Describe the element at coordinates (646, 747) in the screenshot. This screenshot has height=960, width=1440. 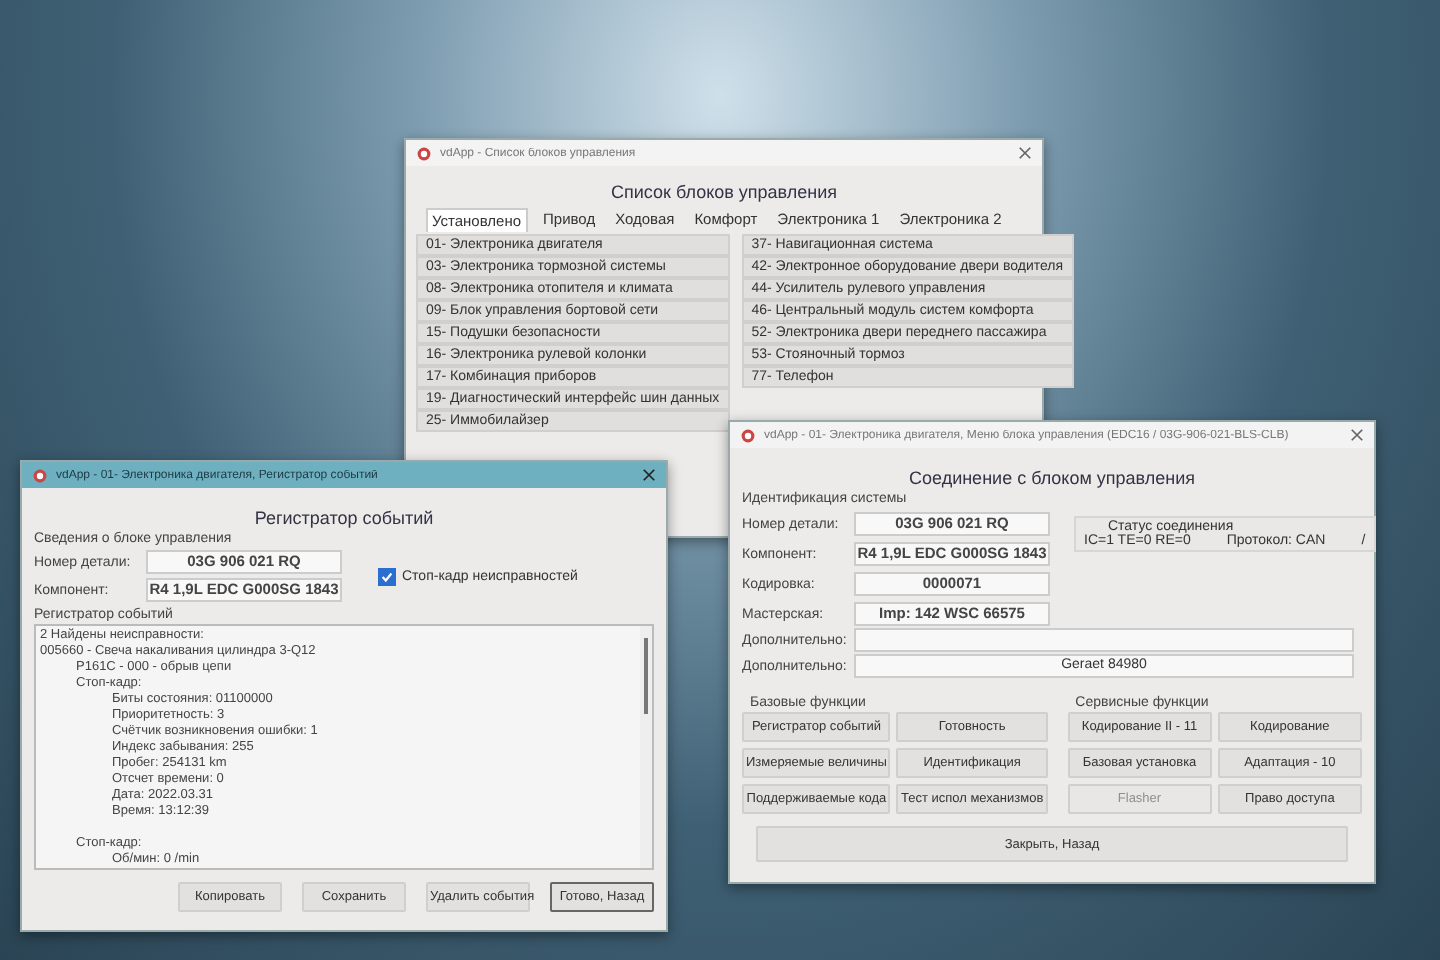
I see `scrollbar` at that location.